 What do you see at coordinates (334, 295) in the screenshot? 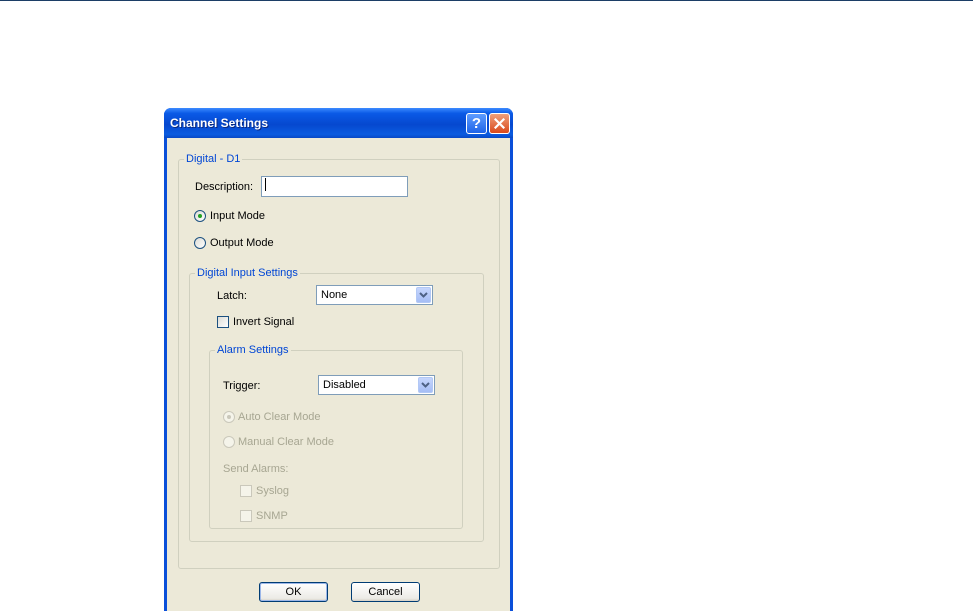
I see `latch-value: None` at bounding box center [334, 295].